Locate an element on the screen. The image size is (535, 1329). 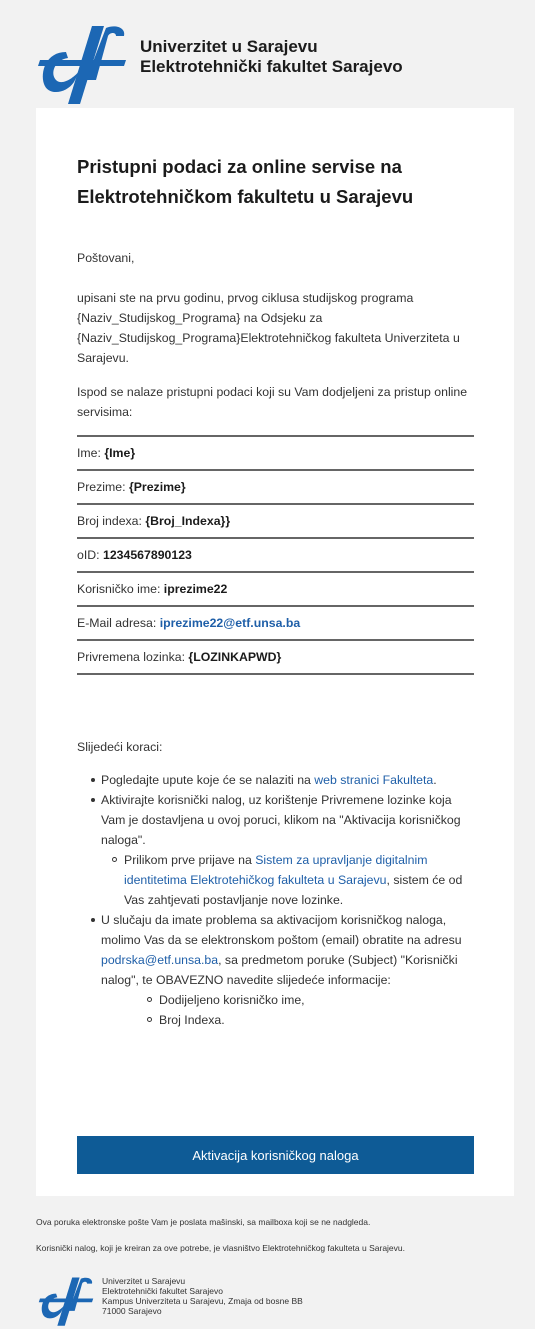
field-value-oid: 1234567890123 is located at coordinates (147, 555).